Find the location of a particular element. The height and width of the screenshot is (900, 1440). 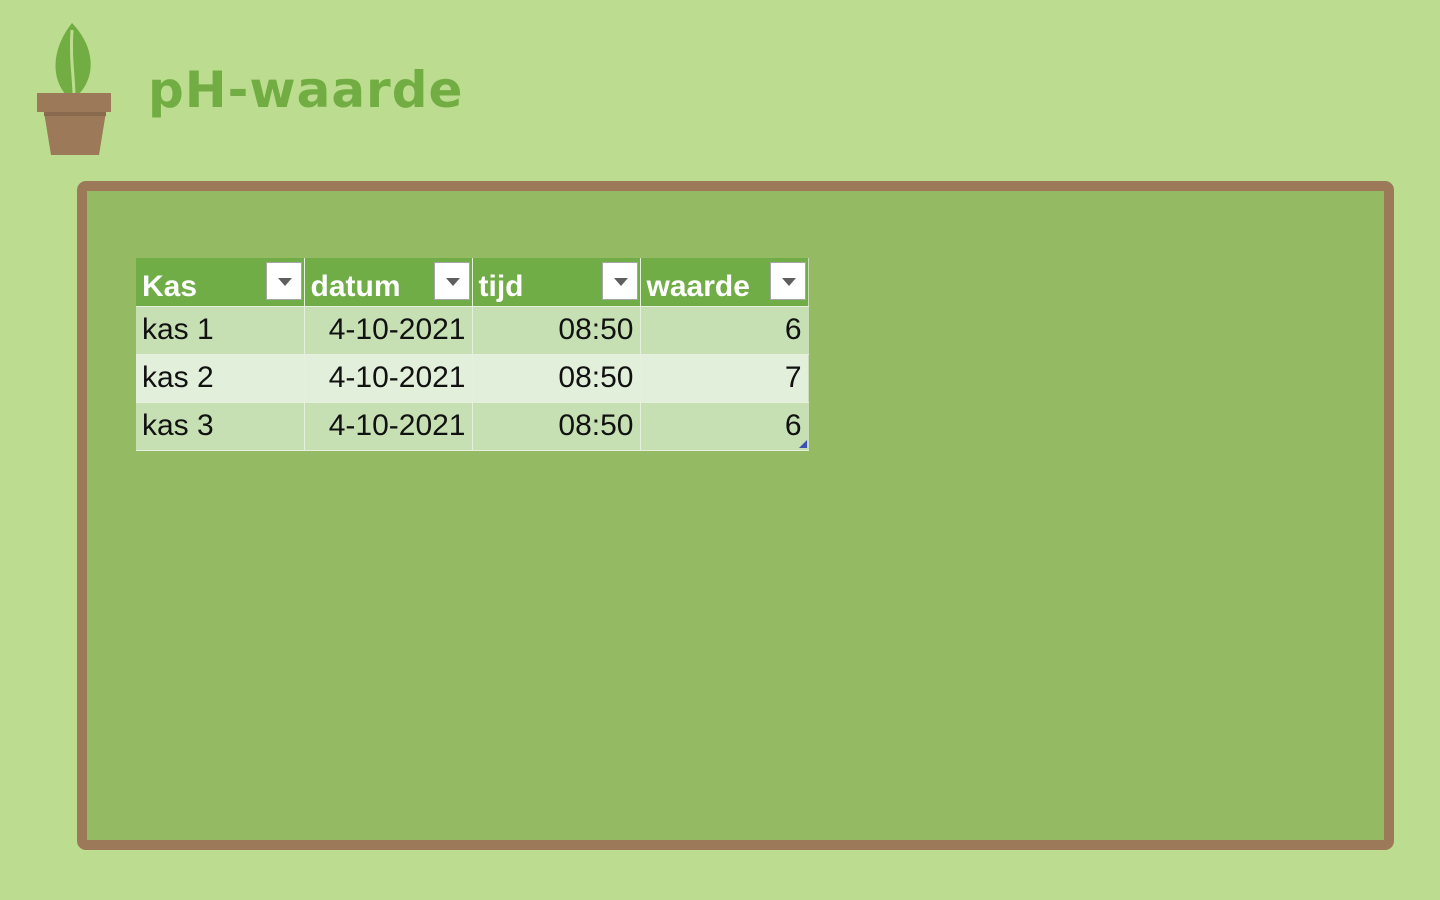

column-header-datum: datum is located at coordinates (388, 282).